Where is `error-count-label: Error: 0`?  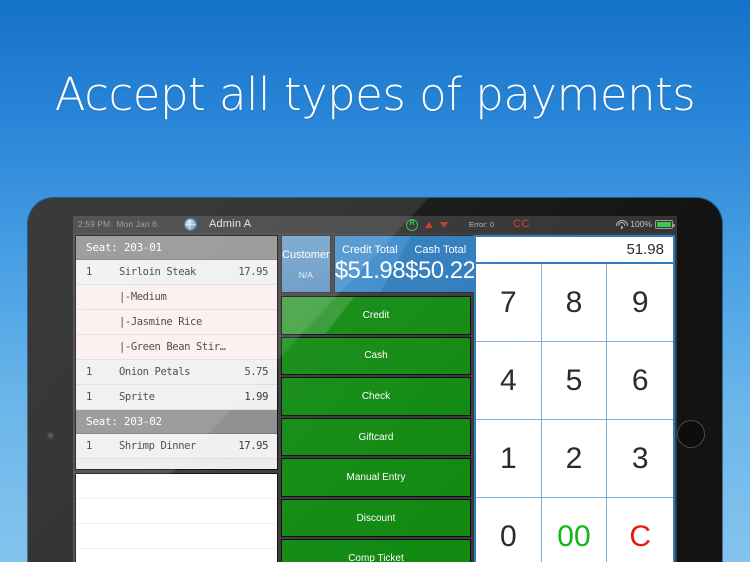
error-count-label: Error: 0 is located at coordinates (482, 224).